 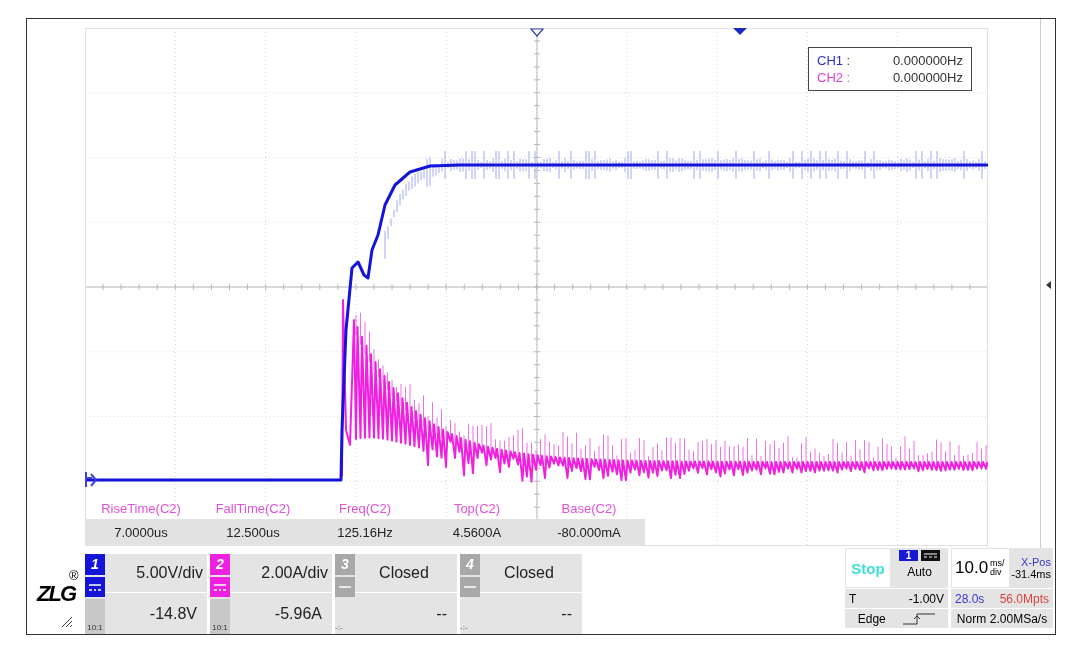 I want to click on coupling-button, so click(x=95, y=587).